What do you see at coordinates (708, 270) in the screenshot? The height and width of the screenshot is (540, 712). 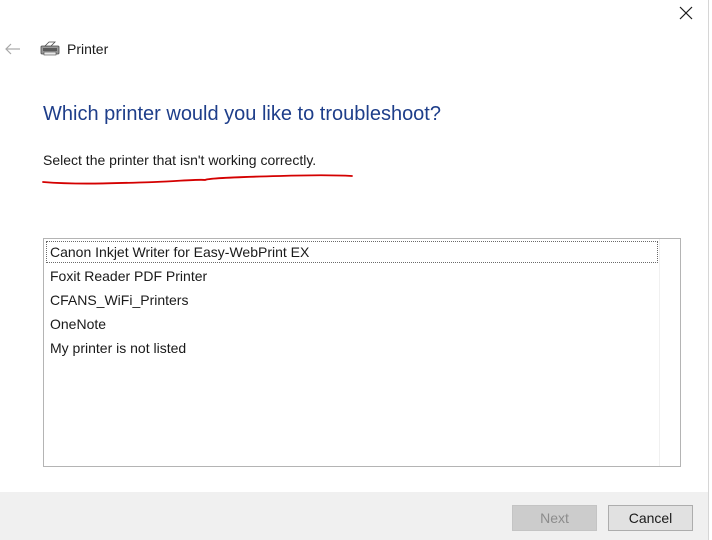 I see `window-border` at bounding box center [708, 270].